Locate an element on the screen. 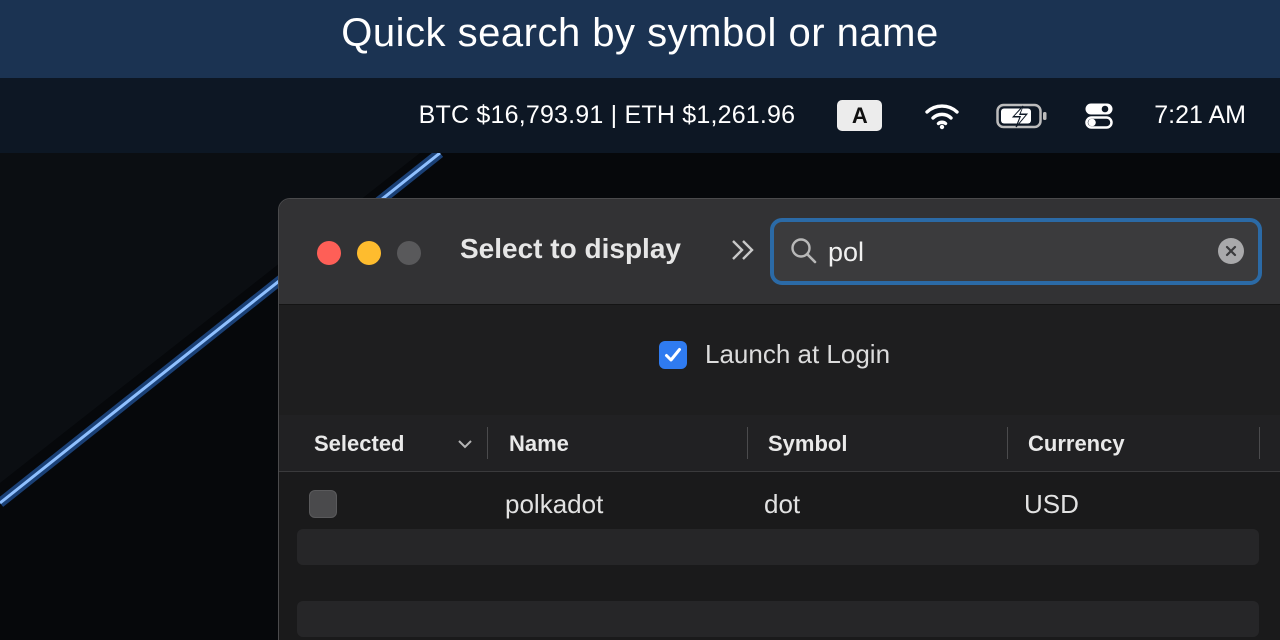 The image size is (1280, 640). battery-charging-icon is located at coordinates (1022, 116).